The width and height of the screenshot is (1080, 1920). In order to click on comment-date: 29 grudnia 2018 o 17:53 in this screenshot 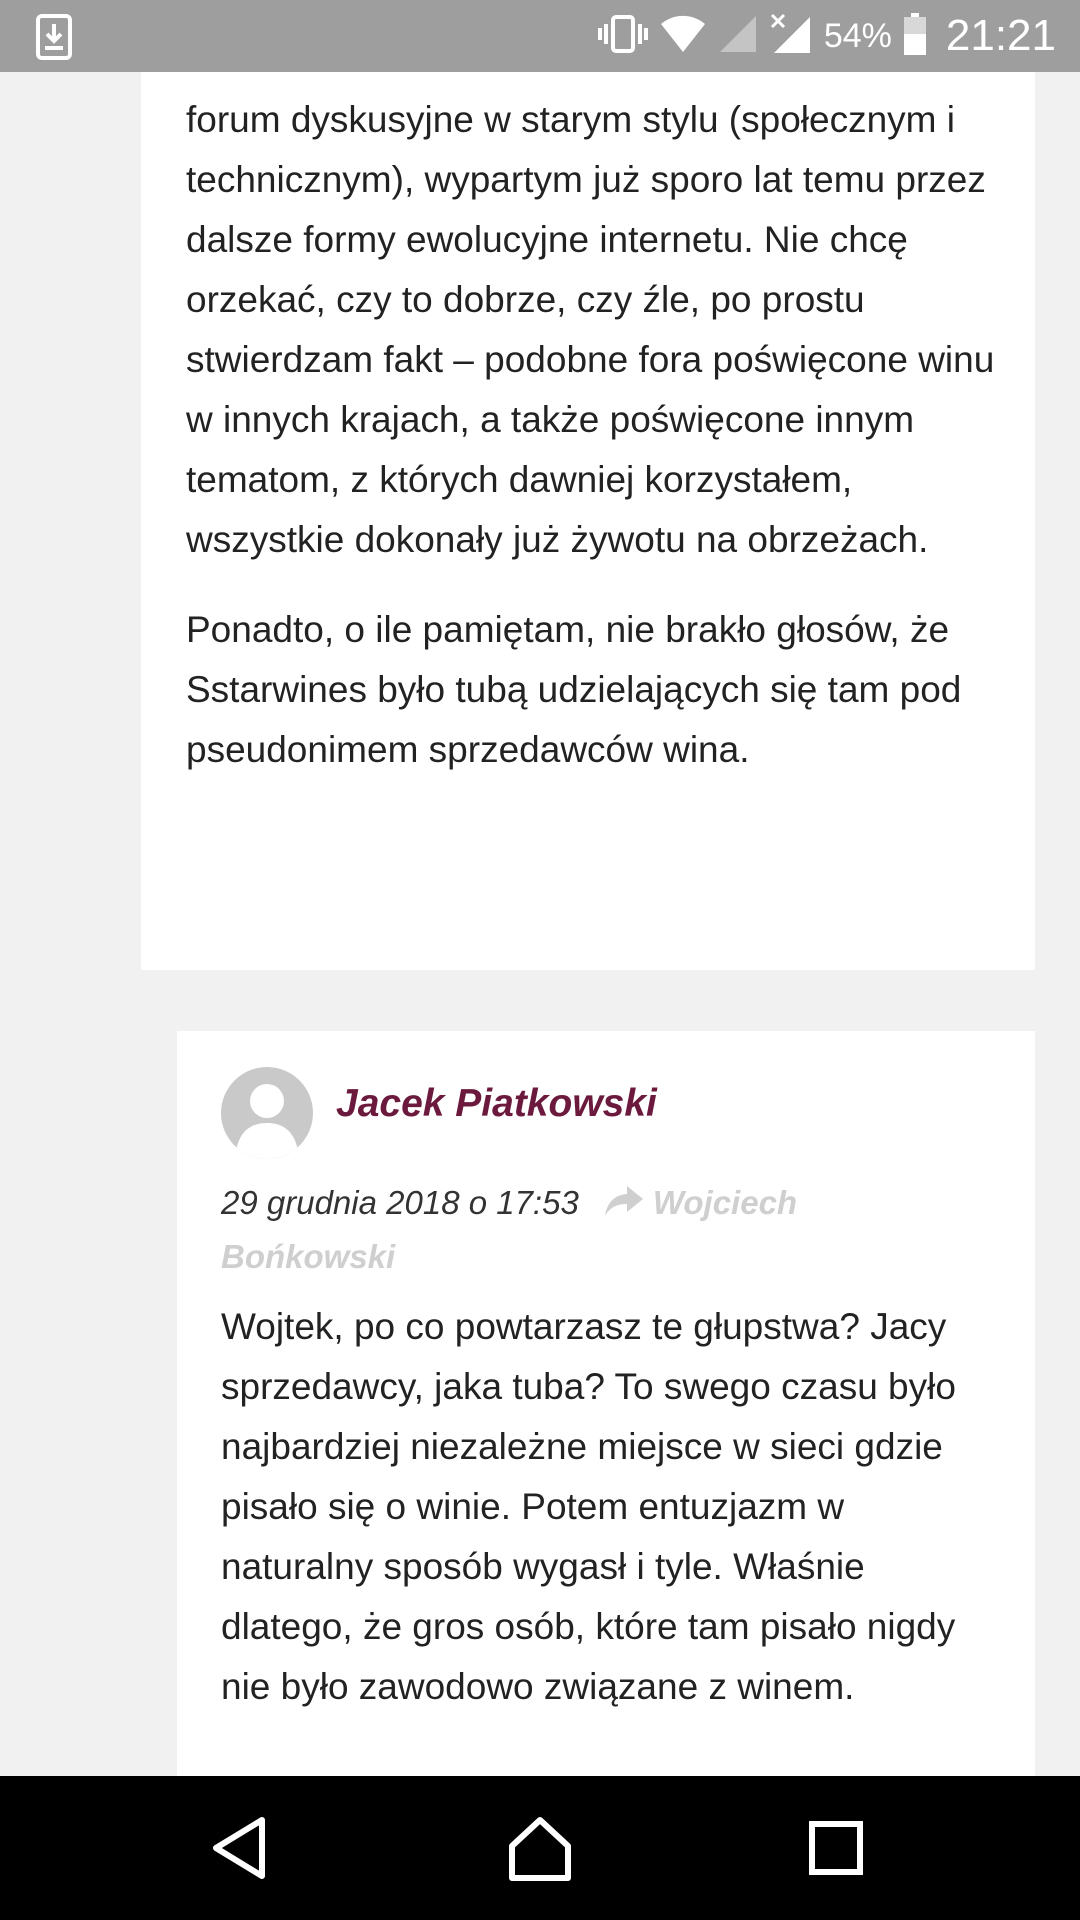, I will do `click(400, 1202)`.